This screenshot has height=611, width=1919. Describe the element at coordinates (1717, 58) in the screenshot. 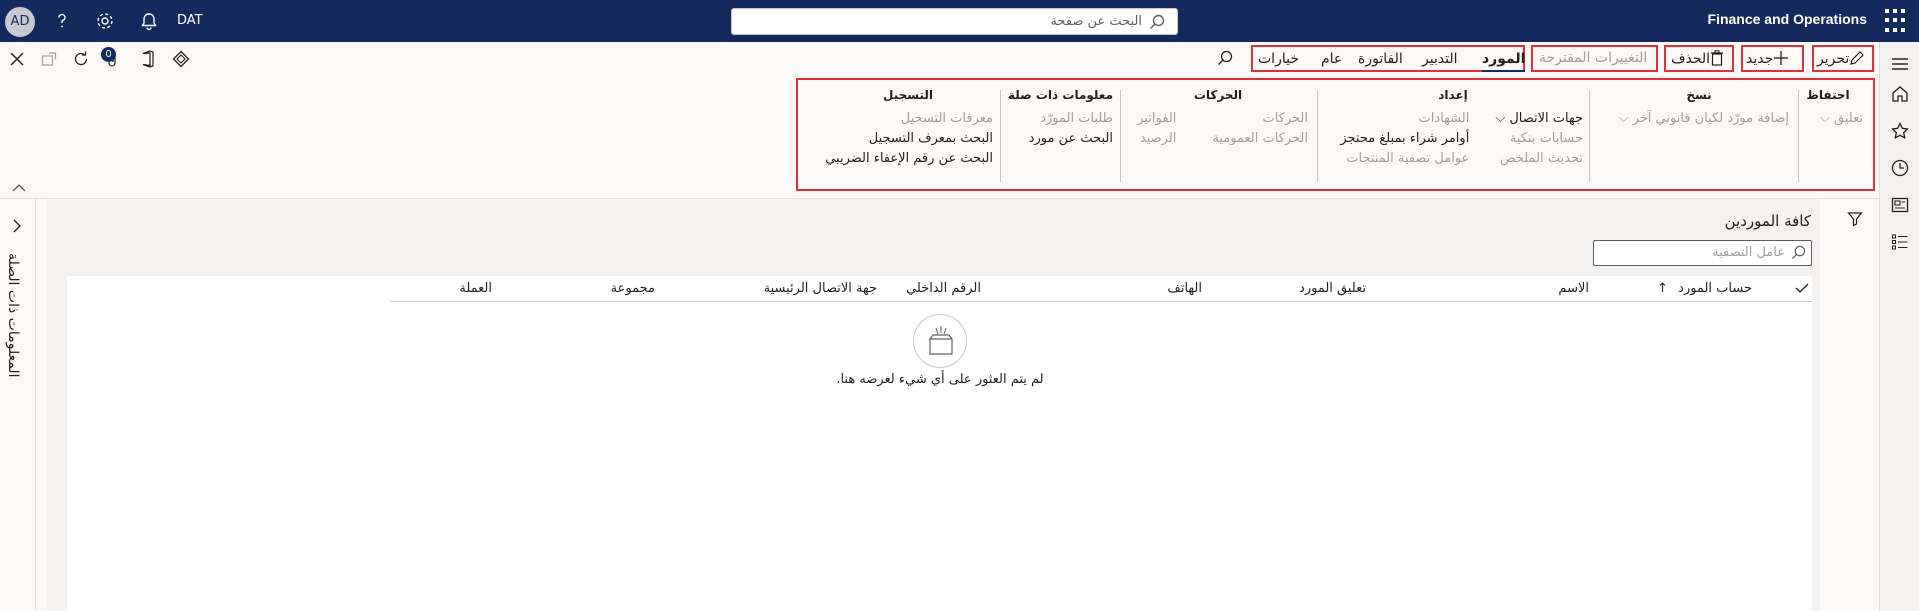

I see `trash-icon` at that location.